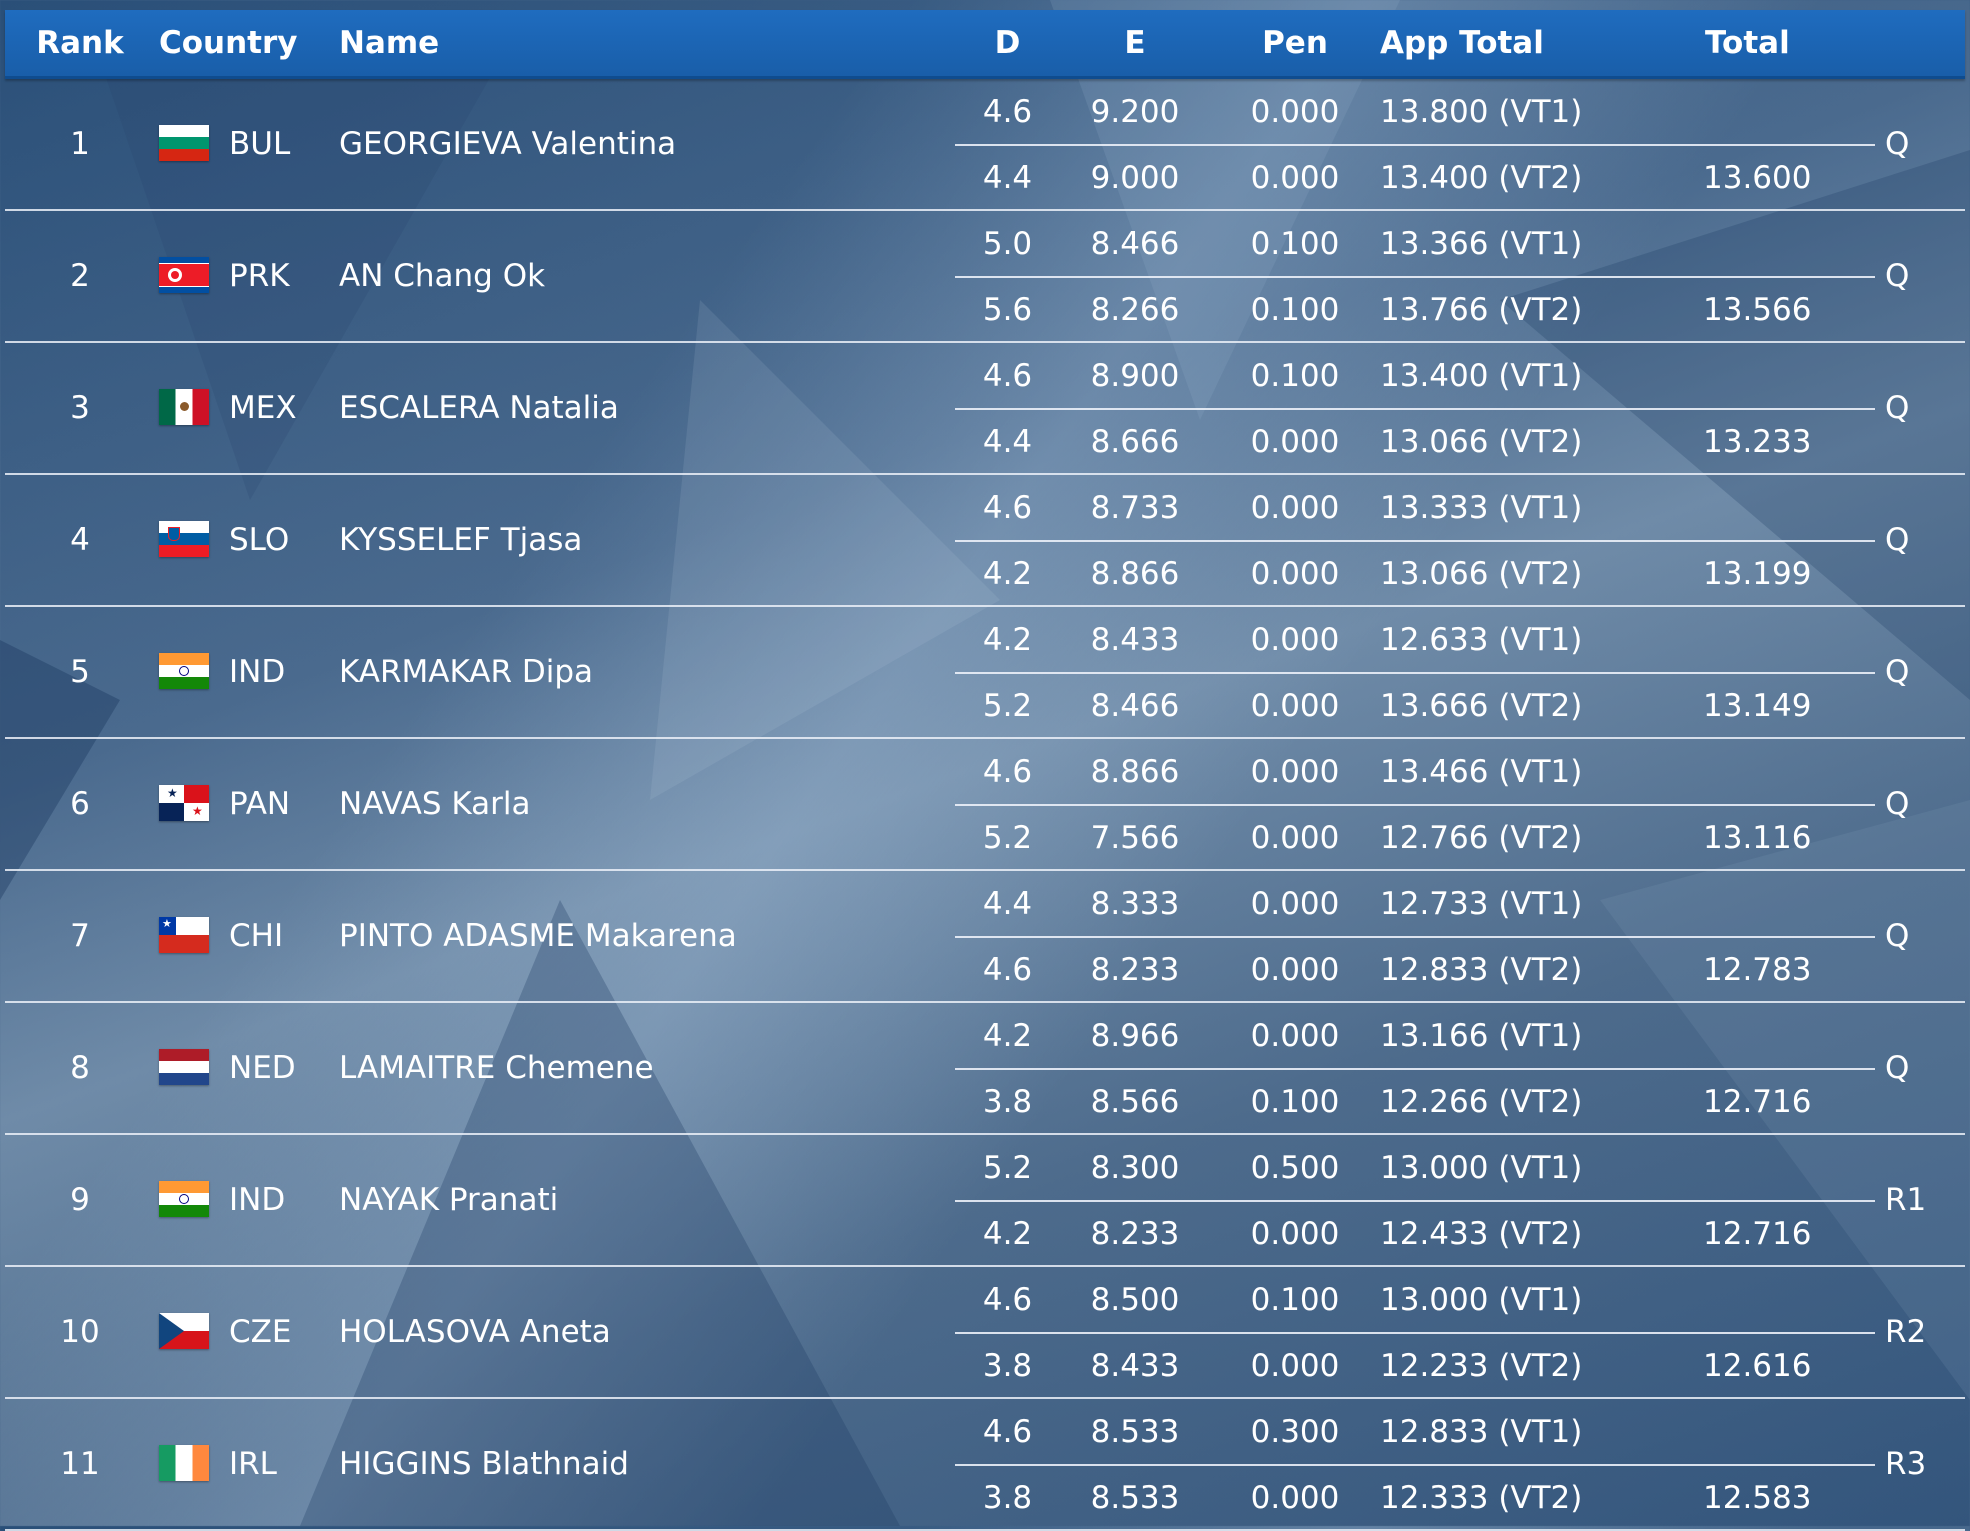 This screenshot has height=1531, width=1970. I want to click on header-app-total: App Total, so click(1462, 43).